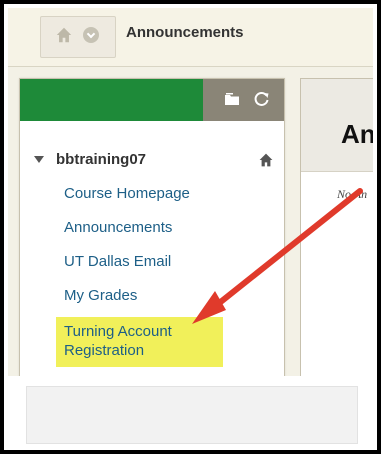  What do you see at coordinates (127, 193) in the screenshot?
I see `menu-item-course-homepage: Course Homepage` at bounding box center [127, 193].